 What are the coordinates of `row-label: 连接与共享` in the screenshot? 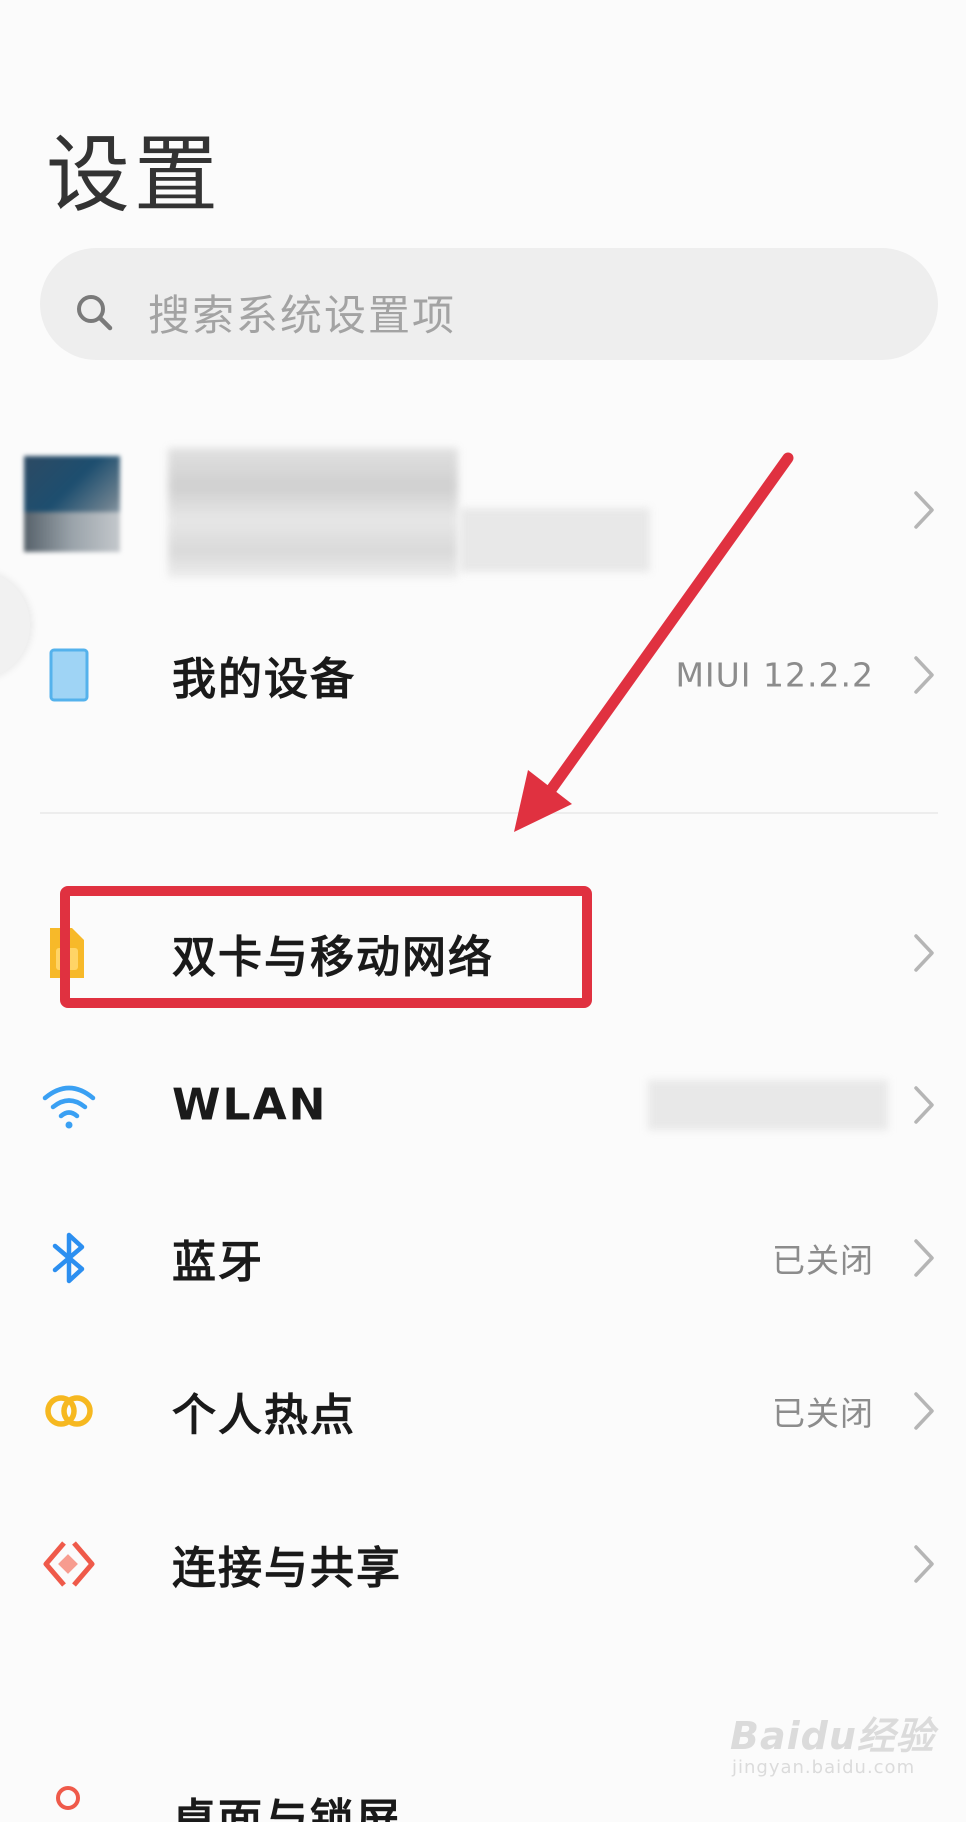 It's located at (287, 1568).